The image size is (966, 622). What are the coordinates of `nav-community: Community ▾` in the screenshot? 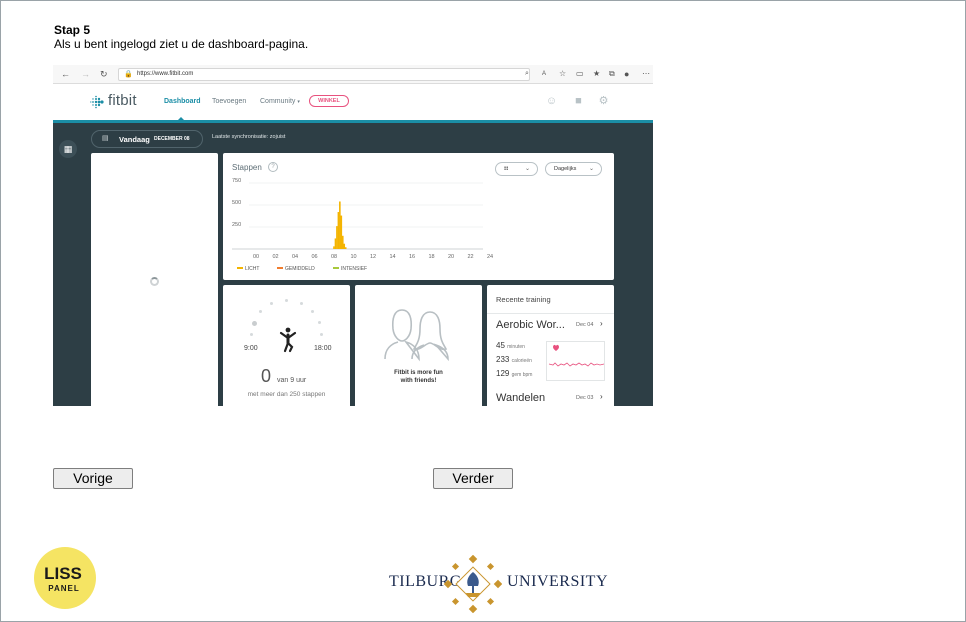 It's located at (280, 101).